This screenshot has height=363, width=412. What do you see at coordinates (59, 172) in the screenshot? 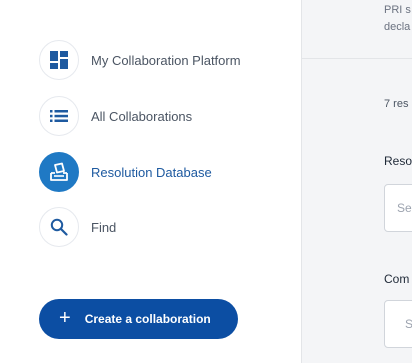
I see `ballot-box-icon` at bounding box center [59, 172].